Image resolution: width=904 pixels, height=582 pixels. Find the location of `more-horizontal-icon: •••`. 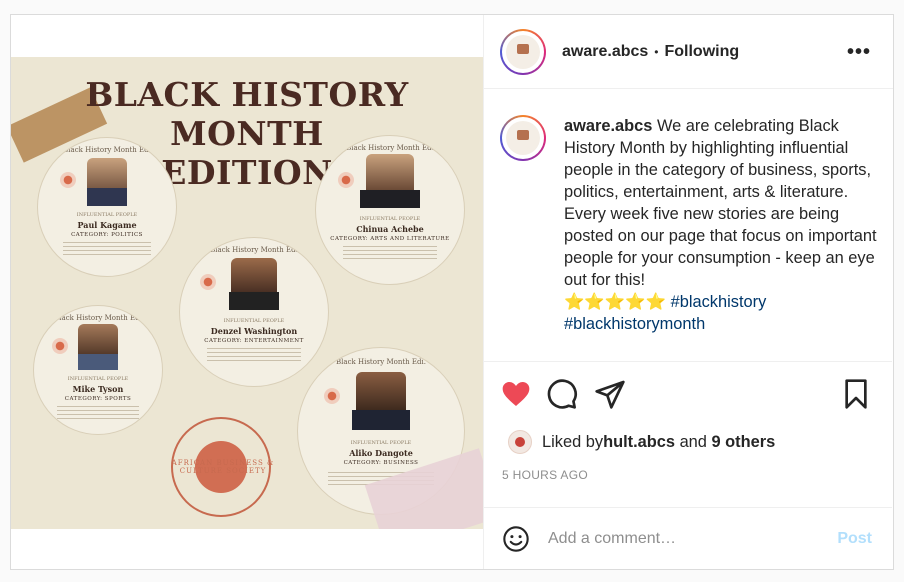

more-horizontal-icon: ••• is located at coordinates (859, 52).